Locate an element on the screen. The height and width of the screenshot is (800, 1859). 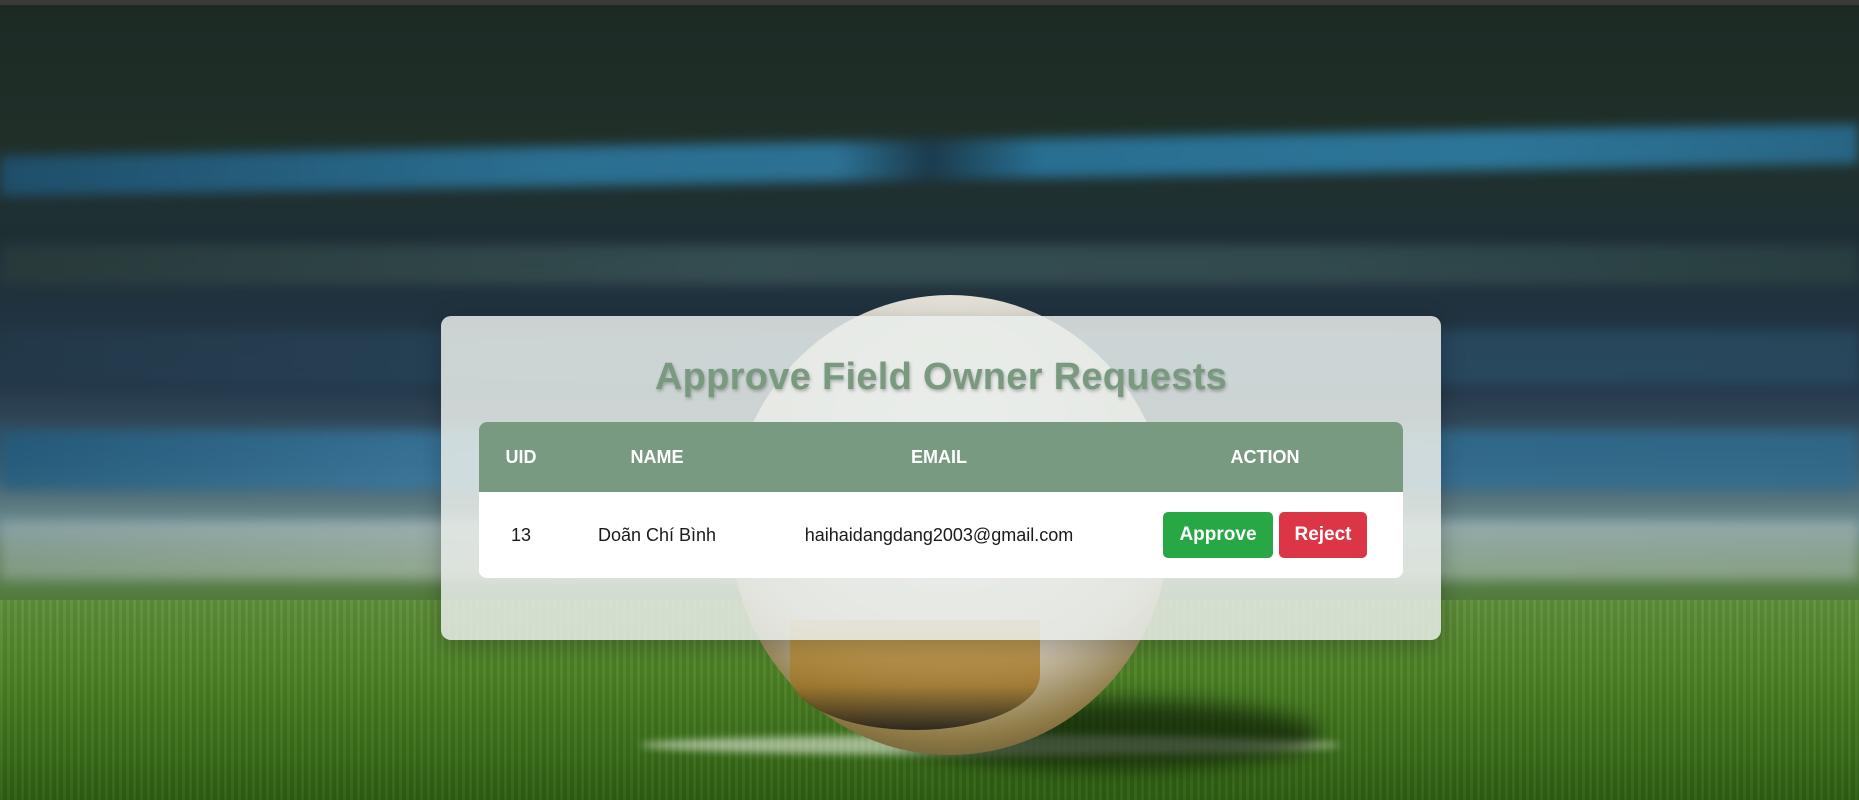
cell-actions: Approve Reject is located at coordinates (1265, 535).